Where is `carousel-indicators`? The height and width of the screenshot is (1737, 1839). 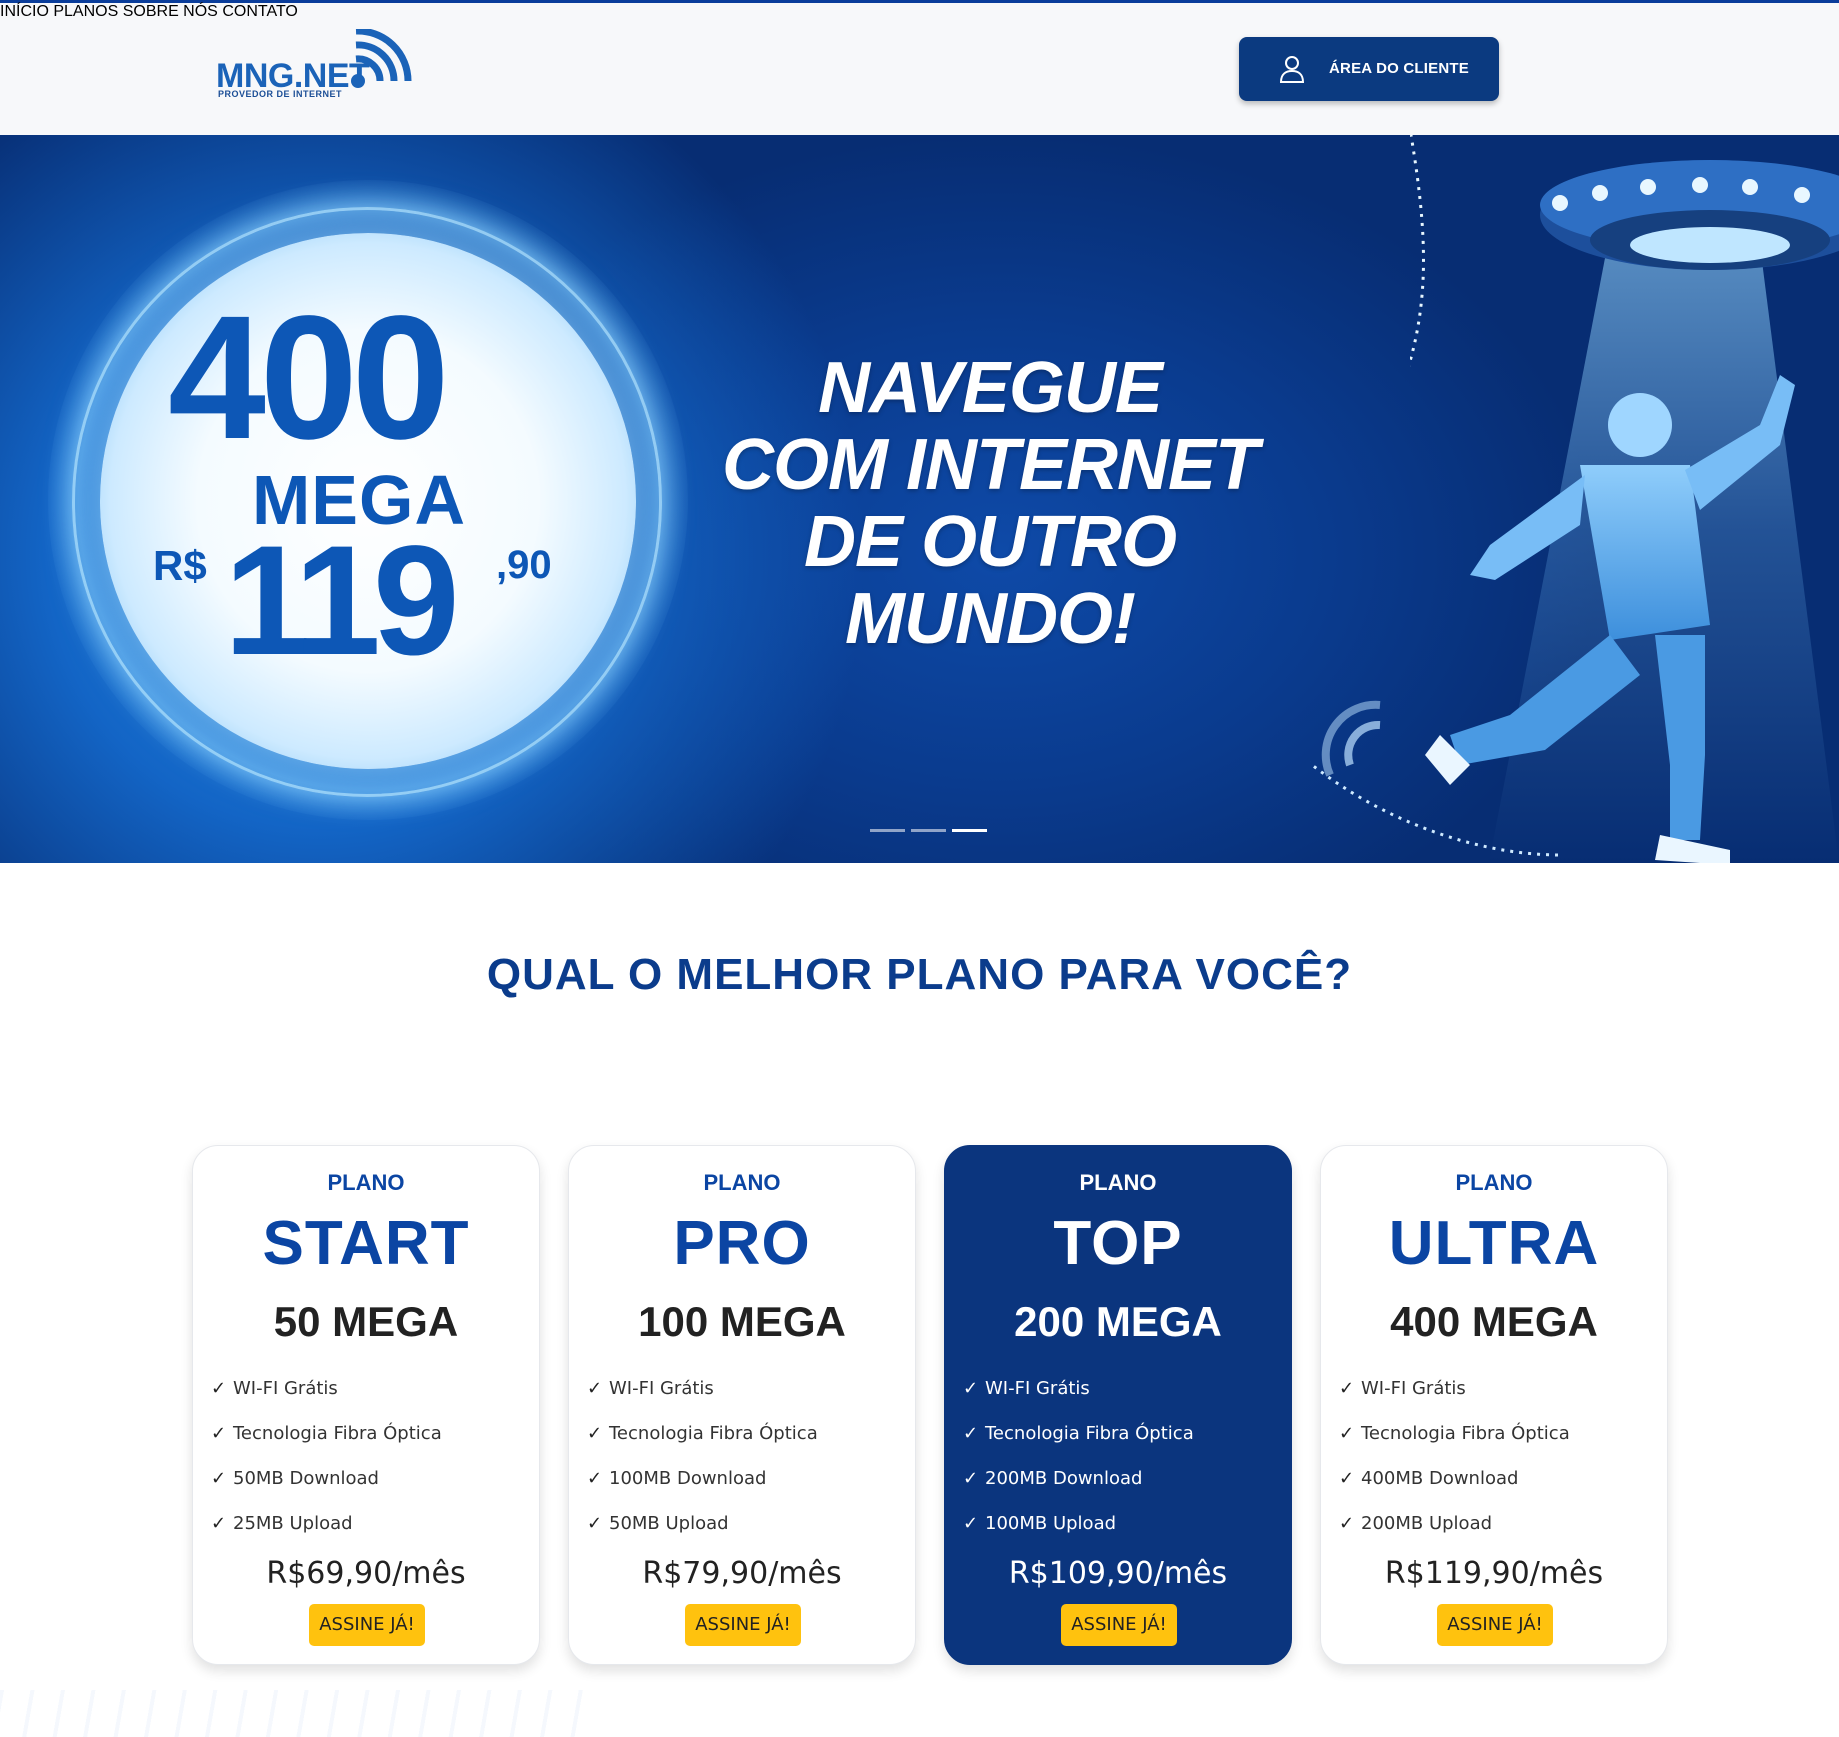 carousel-indicators is located at coordinates (928, 830).